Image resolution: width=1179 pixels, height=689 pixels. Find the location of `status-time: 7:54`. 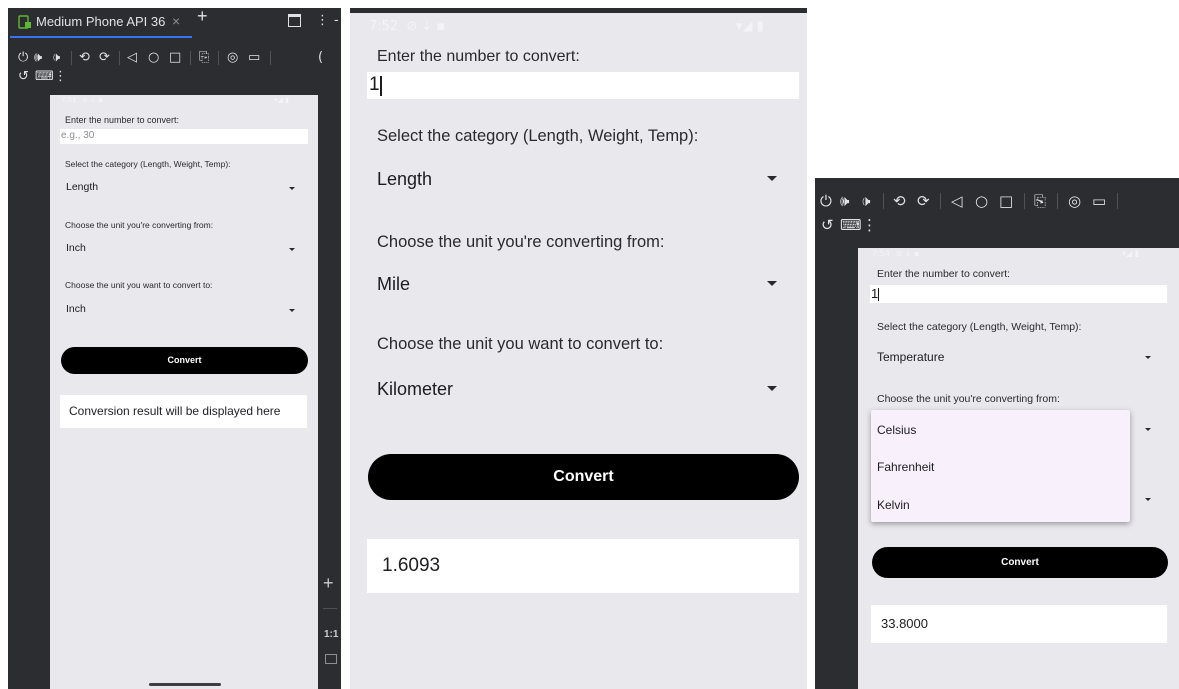

status-time: 7:54 is located at coordinates (881, 253).